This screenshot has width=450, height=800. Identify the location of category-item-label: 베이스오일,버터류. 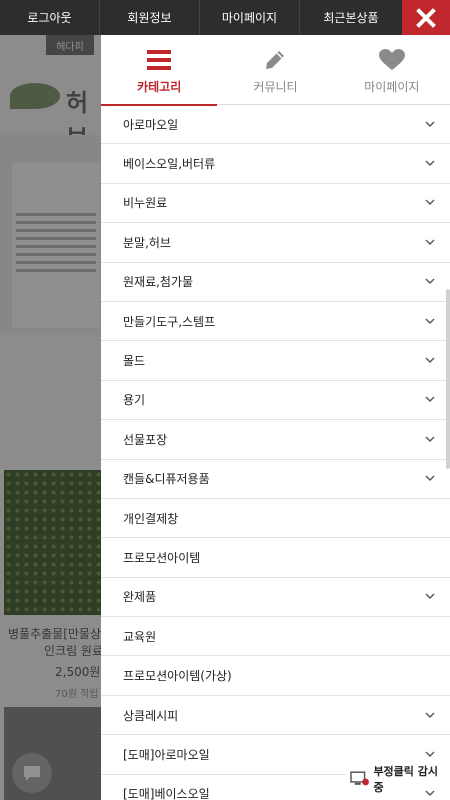
(169, 164).